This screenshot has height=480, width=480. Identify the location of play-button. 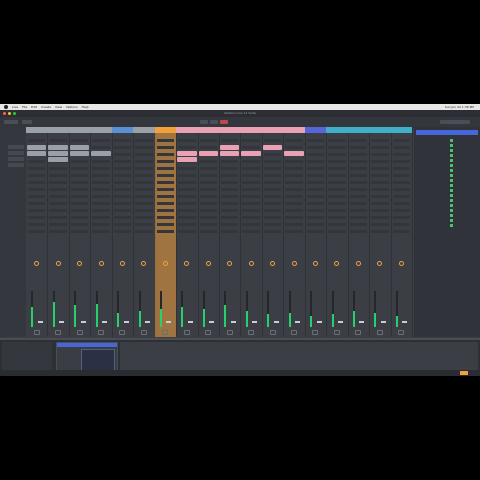
(204, 122).